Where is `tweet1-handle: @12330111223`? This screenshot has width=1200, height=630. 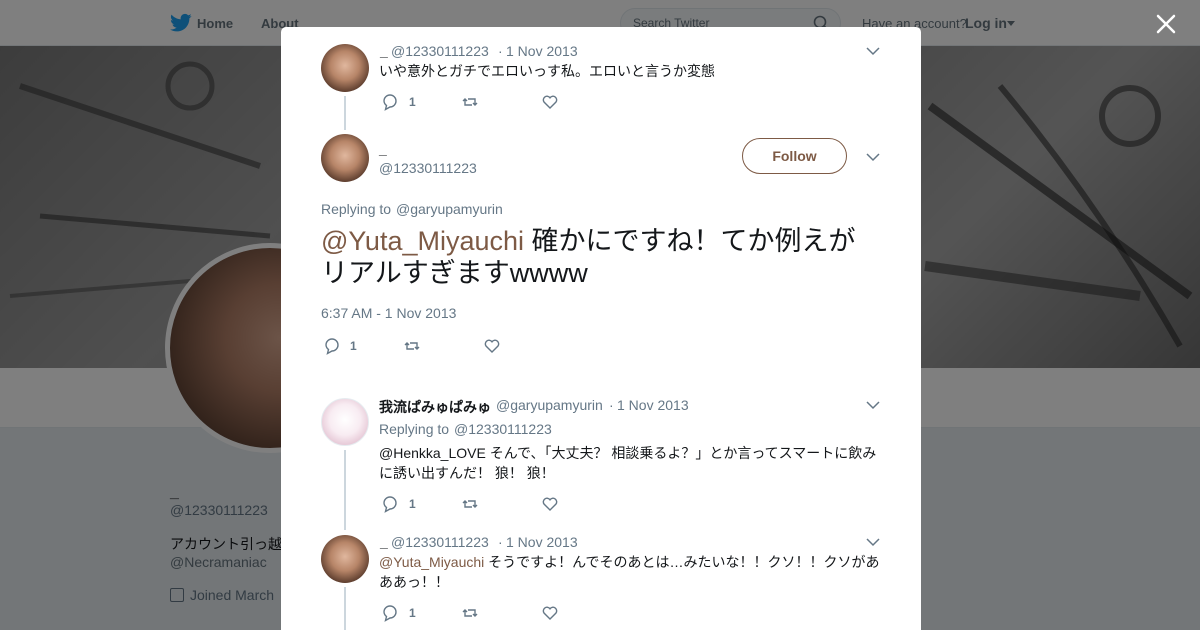
tweet1-handle: @12330111223 is located at coordinates (440, 51).